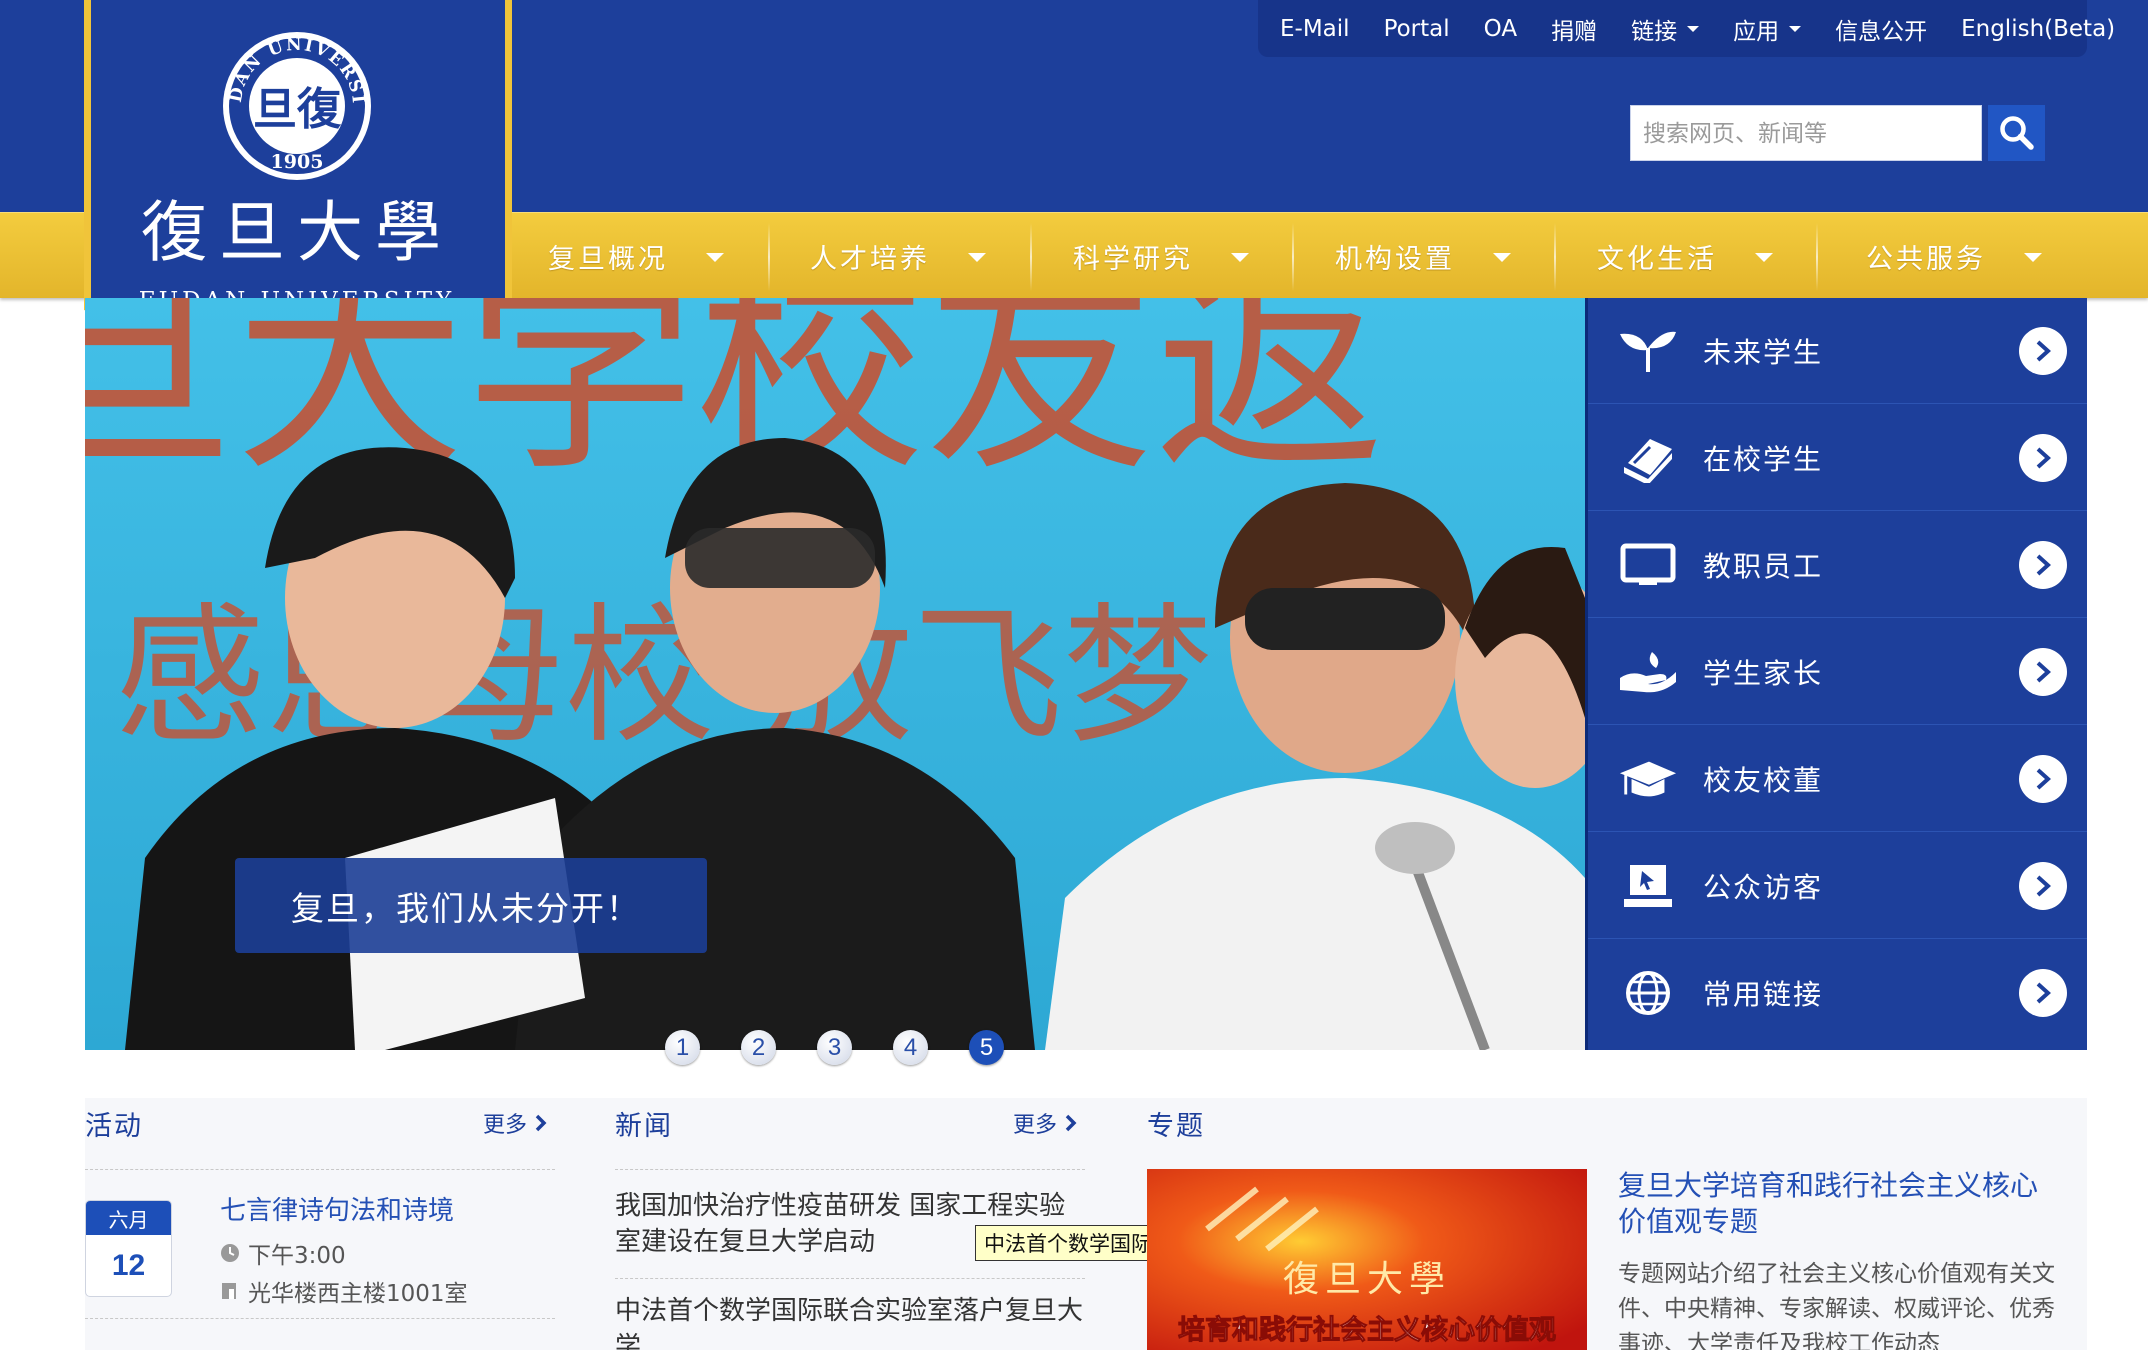 The width and height of the screenshot is (2148, 1350). I want to click on topic-headline-link: 复旦大学培育和践行社会主义核心价值观专题, so click(1838, 1204).